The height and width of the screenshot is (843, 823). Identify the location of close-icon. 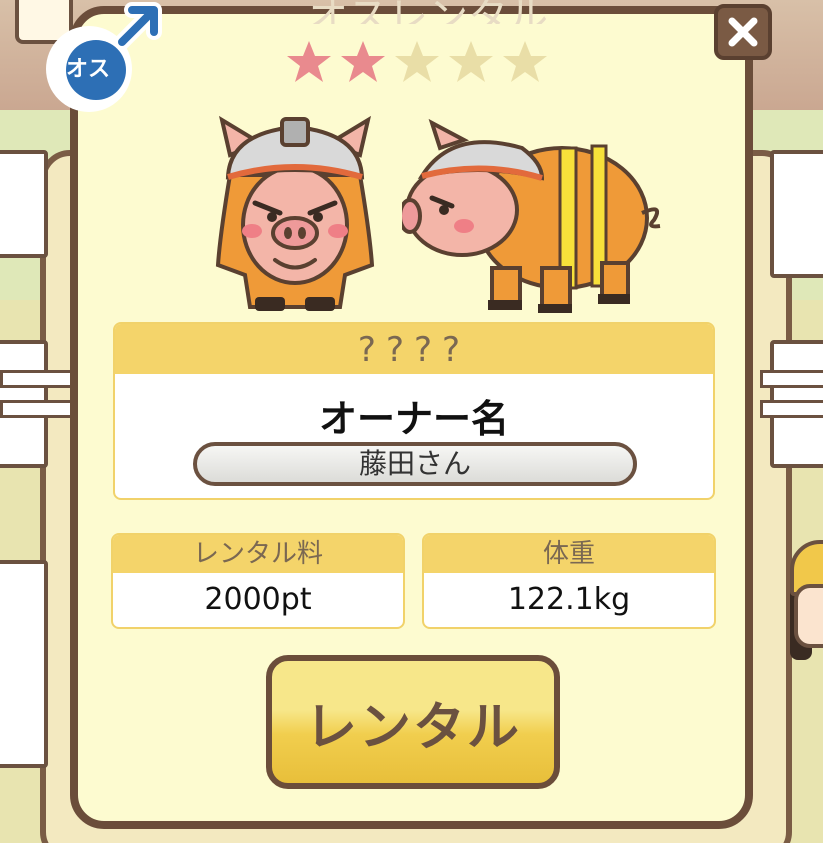
(743, 32).